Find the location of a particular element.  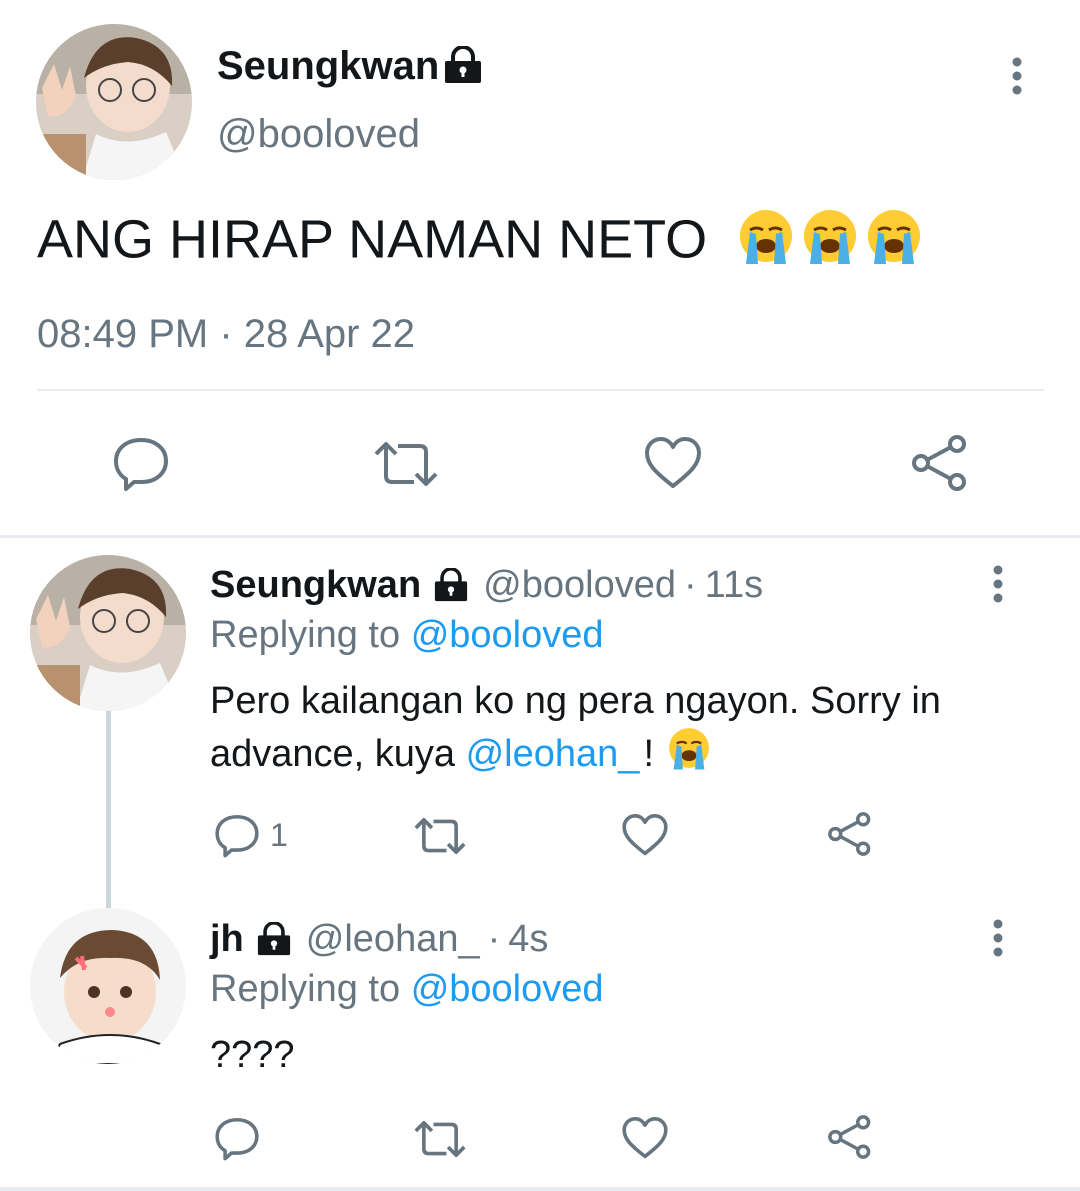

thread-line is located at coordinates (108, 810).